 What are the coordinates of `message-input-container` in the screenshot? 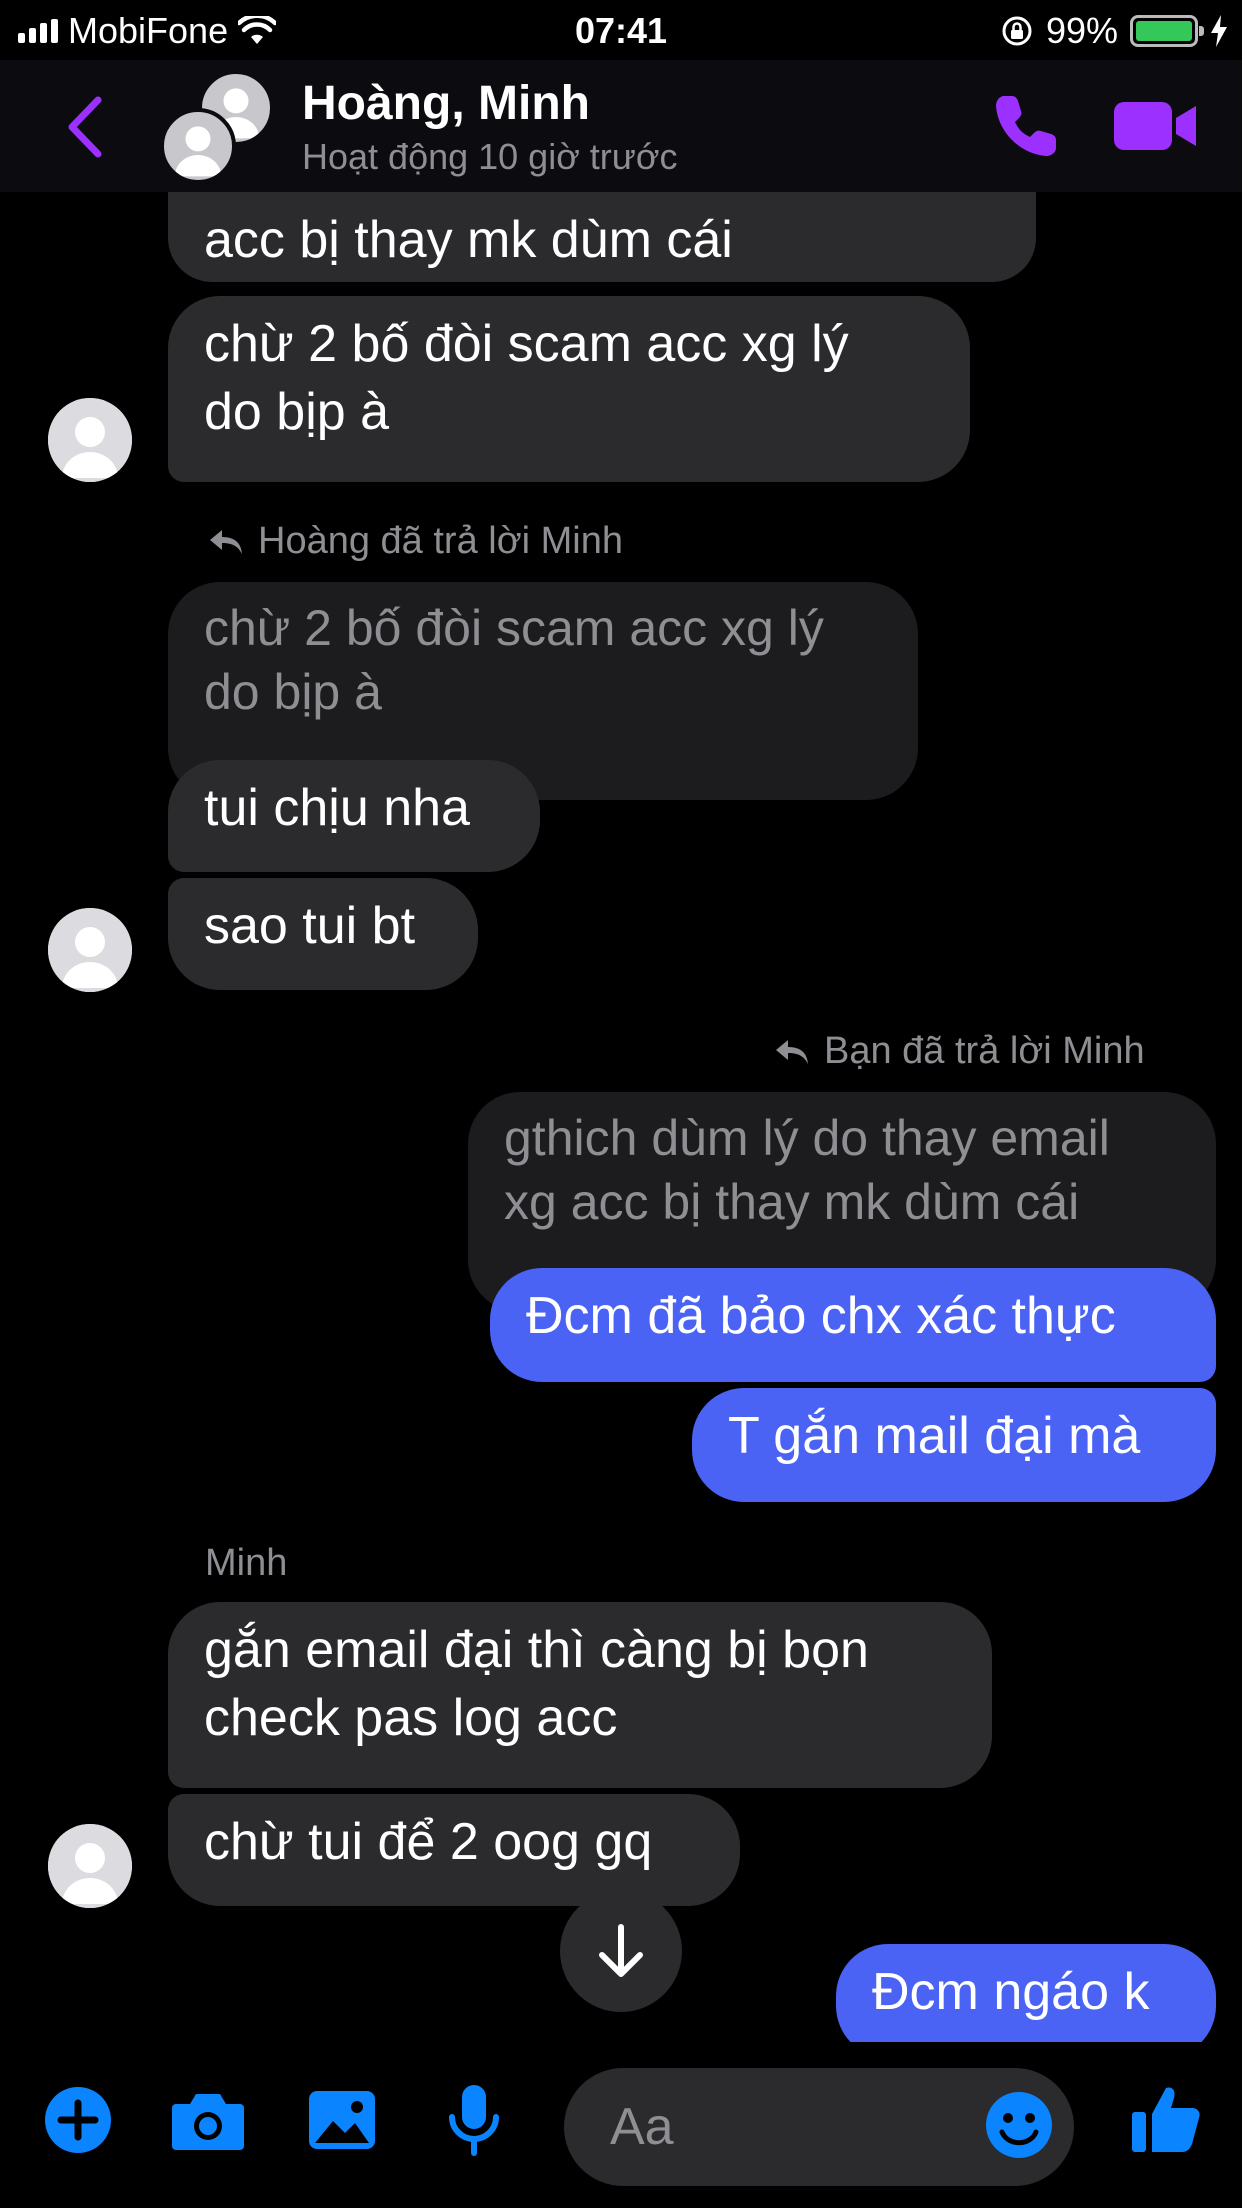 It's located at (819, 2127).